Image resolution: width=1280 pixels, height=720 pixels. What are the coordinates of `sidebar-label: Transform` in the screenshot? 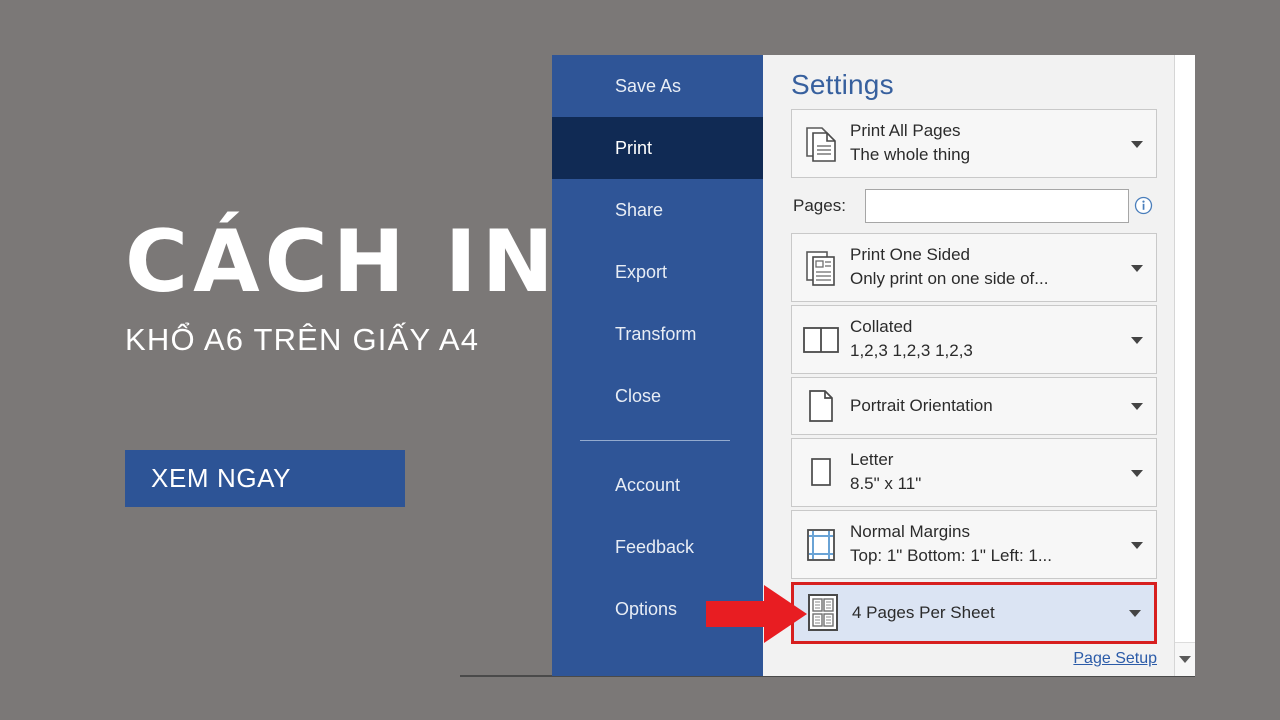 It's located at (656, 333).